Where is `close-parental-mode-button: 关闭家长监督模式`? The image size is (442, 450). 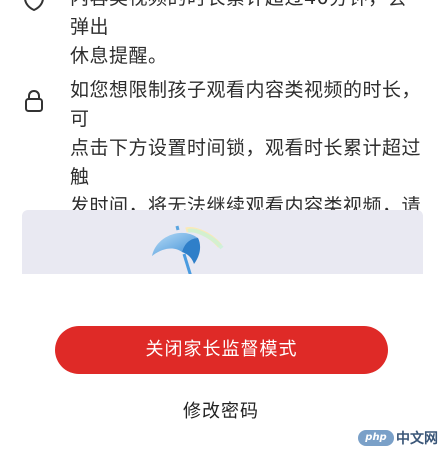
close-parental-mode-button: 关闭家长监督模式 is located at coordinates (221, 350).